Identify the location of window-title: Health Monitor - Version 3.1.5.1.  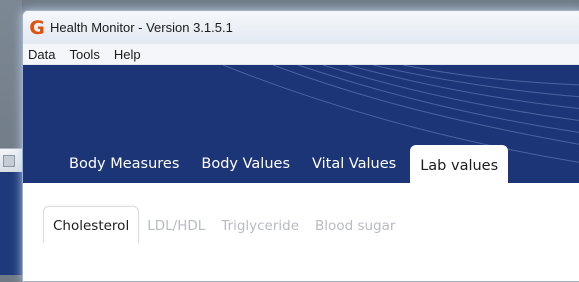
(141, 27).